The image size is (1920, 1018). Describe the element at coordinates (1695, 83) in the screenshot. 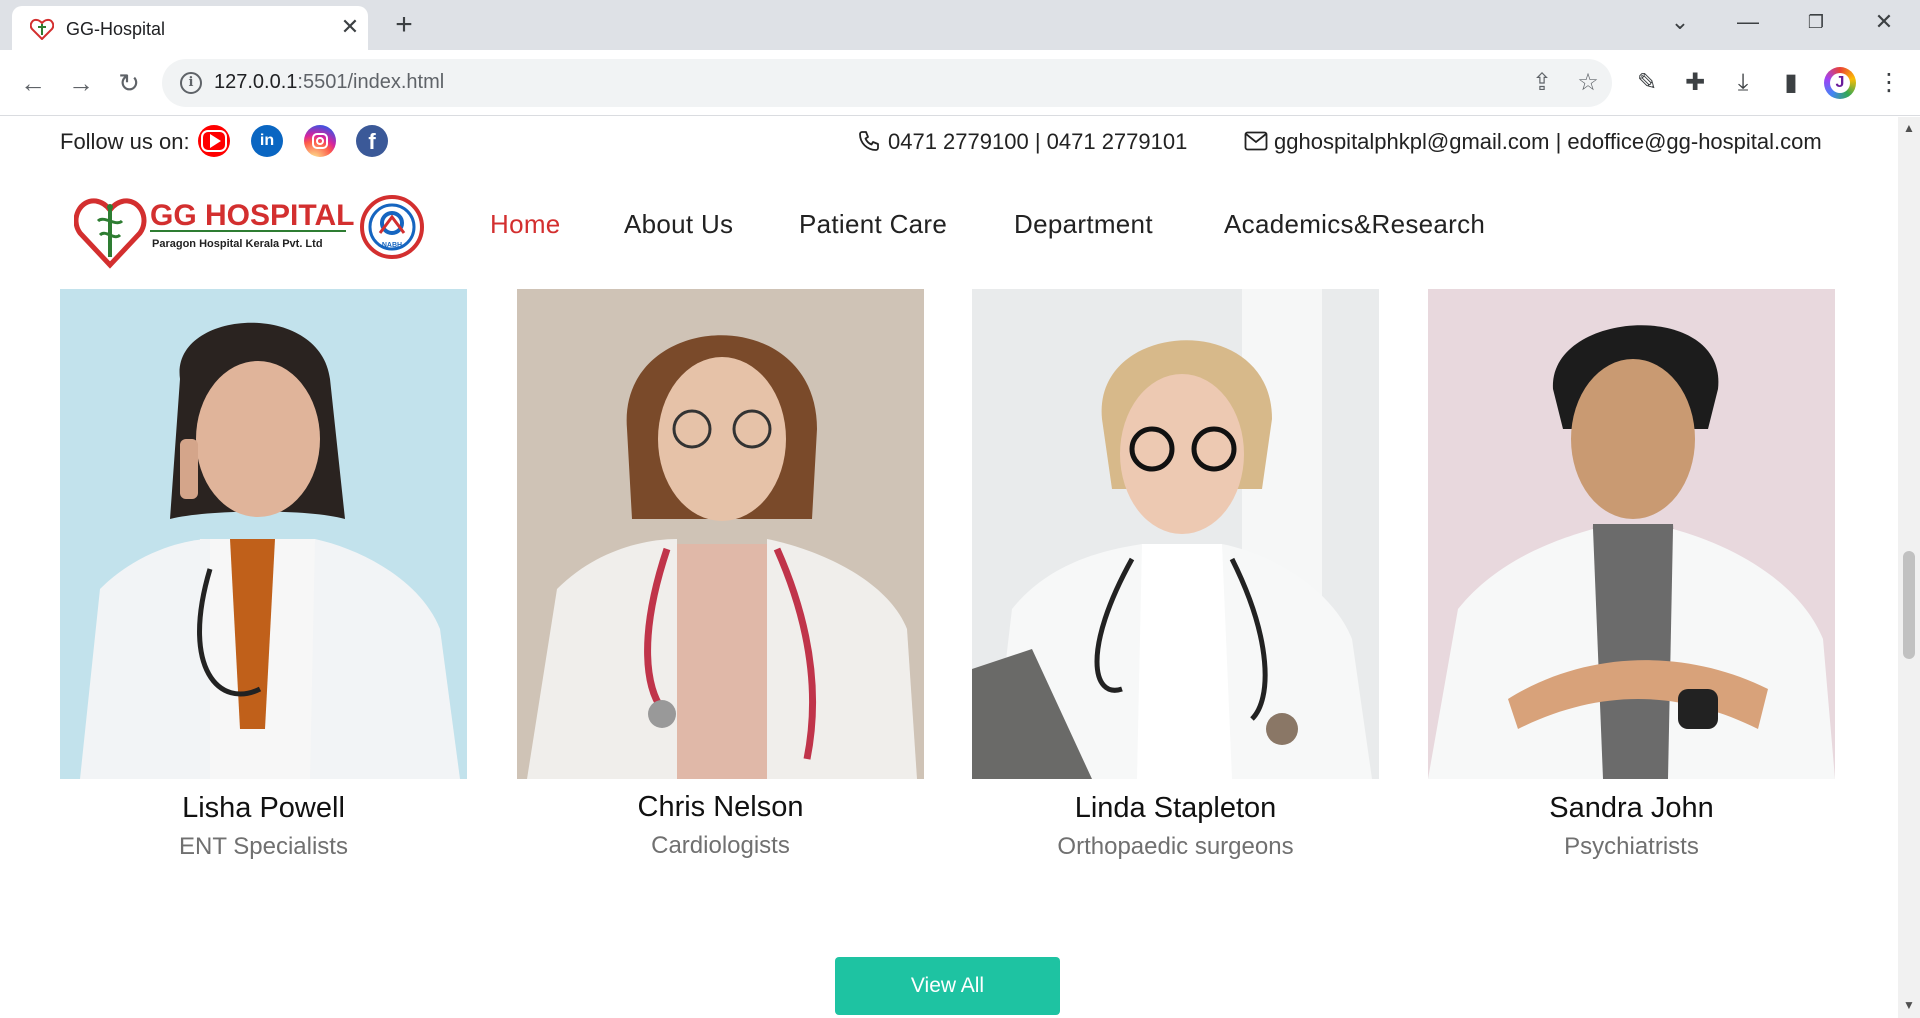

I see `extensions-puzzle-icon: ✚` at that location.